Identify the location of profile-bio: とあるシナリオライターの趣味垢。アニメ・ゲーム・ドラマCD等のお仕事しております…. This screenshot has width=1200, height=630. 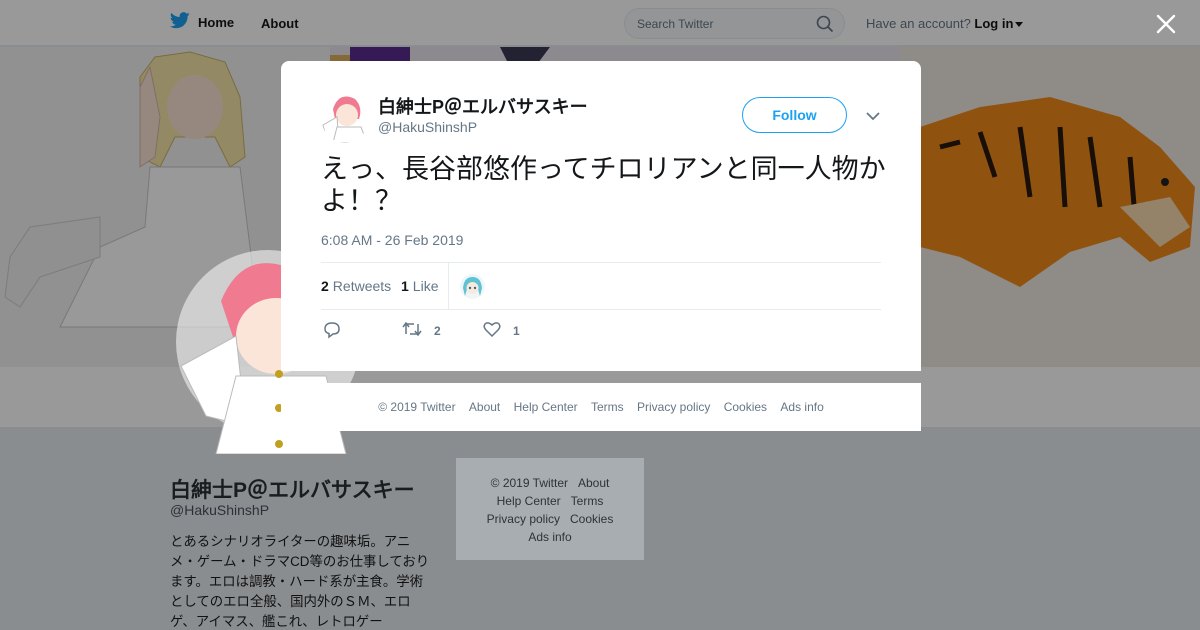
(300, 581).